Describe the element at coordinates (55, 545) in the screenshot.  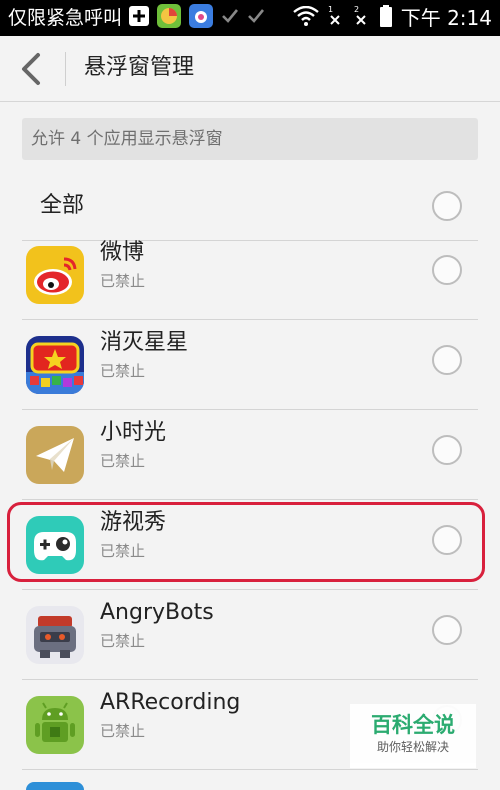
I see `gamepad-icon` at that location.